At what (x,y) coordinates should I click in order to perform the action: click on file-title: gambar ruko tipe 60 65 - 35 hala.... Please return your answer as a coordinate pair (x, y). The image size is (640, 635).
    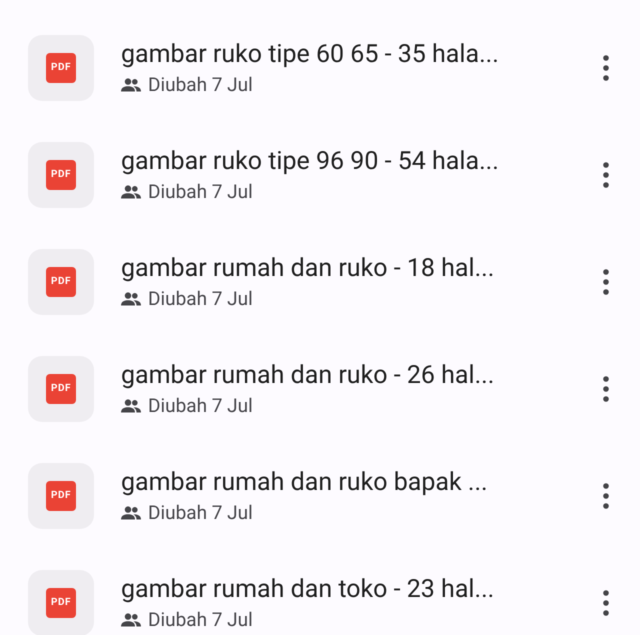
    Looking at the image, I should click on (357, 54).